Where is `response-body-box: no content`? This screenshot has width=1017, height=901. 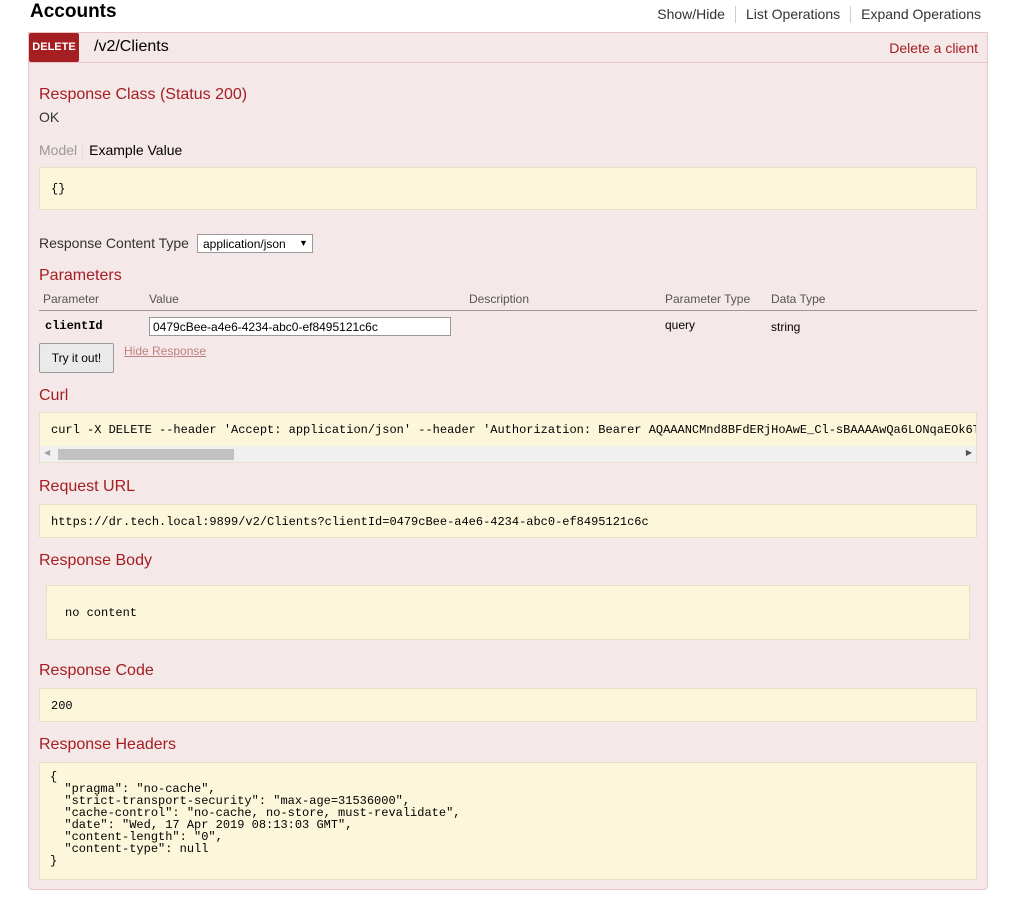
response-body-box: no content is located at coordinates (508, 612).